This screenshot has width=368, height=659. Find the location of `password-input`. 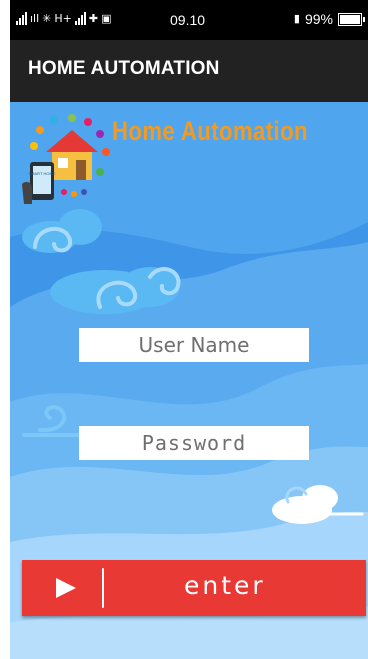

password-input is located at coordinates (194, 443).